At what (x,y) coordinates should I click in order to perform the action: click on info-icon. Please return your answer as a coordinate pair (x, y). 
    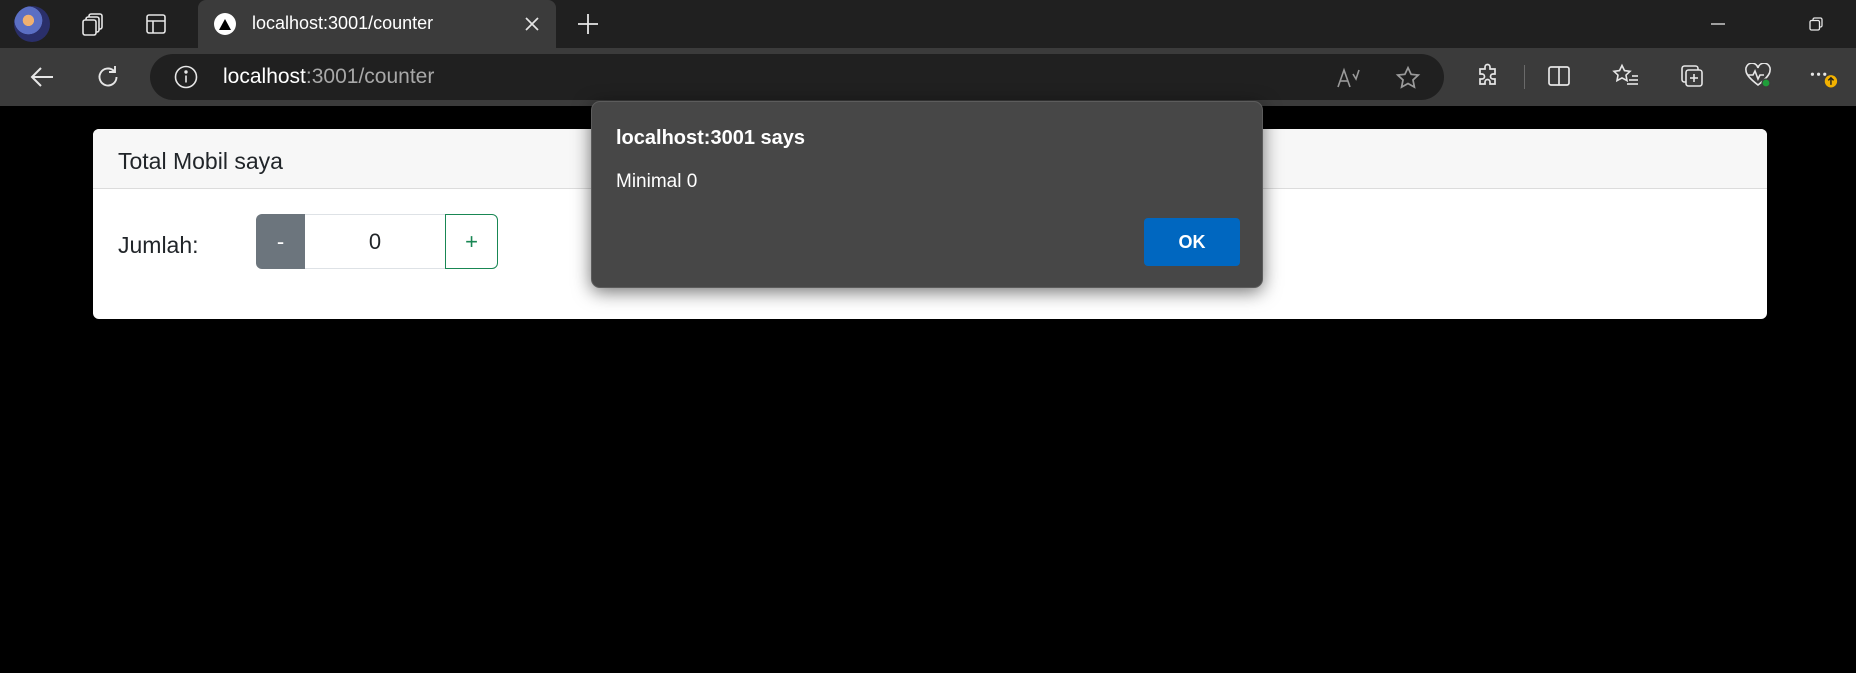
    Looking at the image, I should click on (186, 77).